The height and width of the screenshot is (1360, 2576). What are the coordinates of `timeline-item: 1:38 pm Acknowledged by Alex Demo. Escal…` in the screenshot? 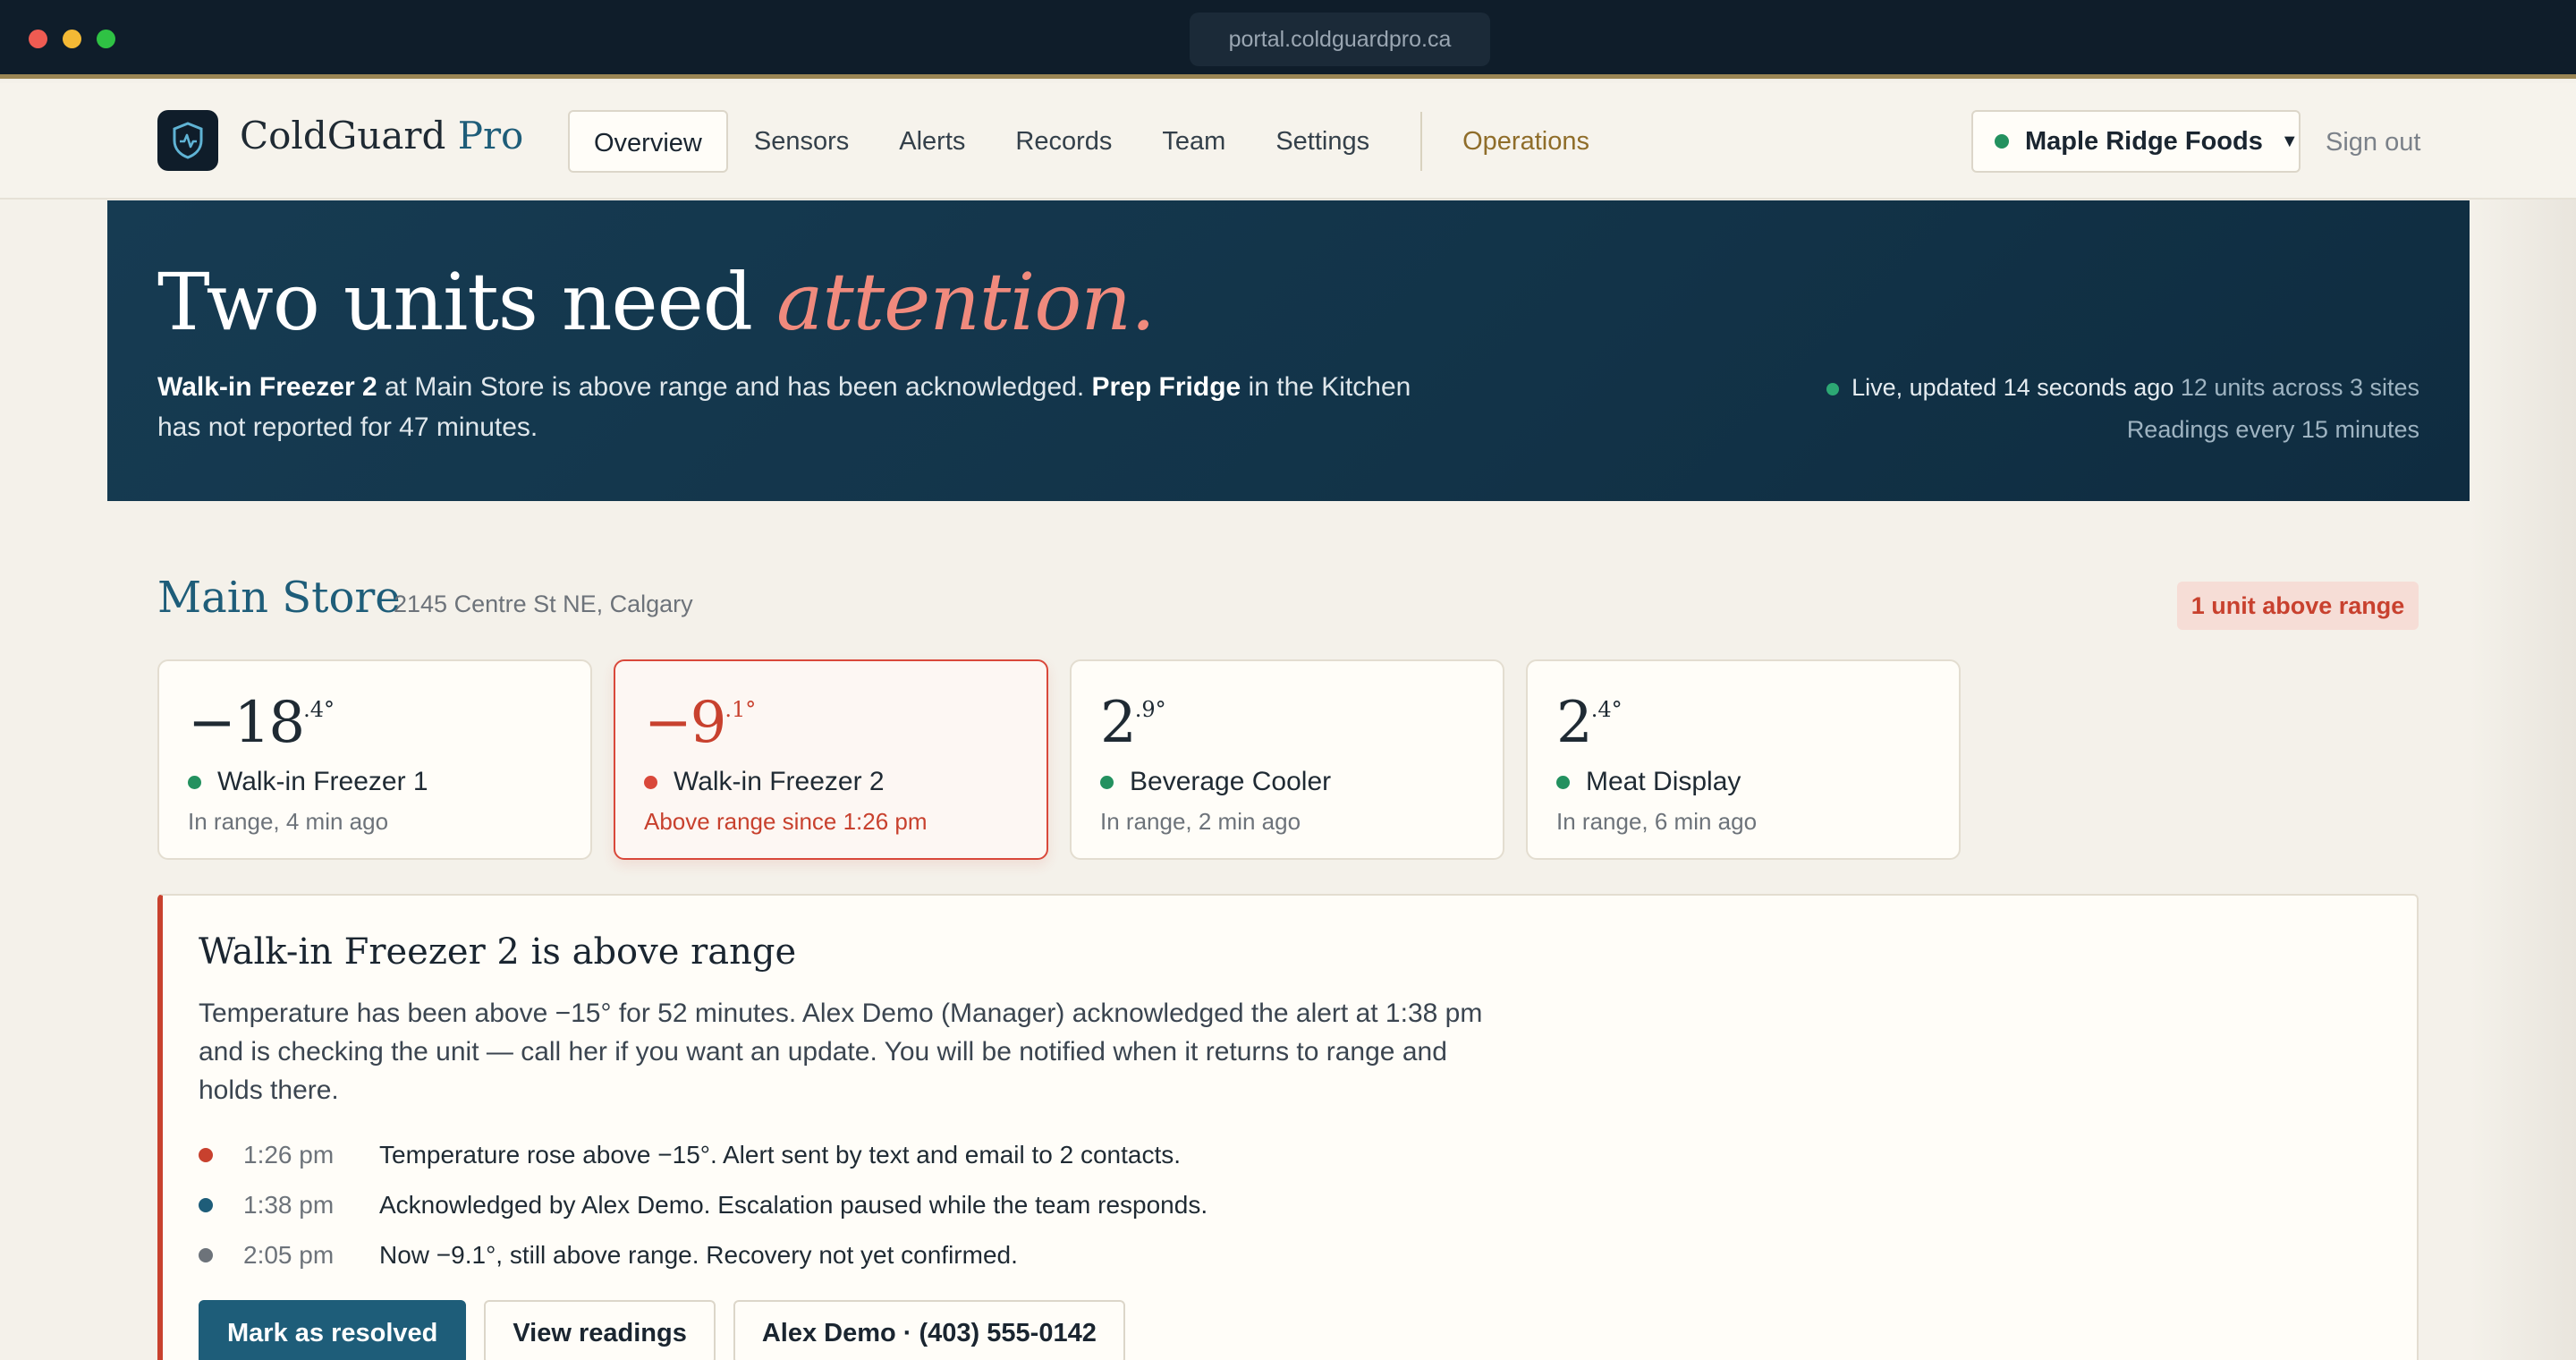 It's located at (703, 1205).